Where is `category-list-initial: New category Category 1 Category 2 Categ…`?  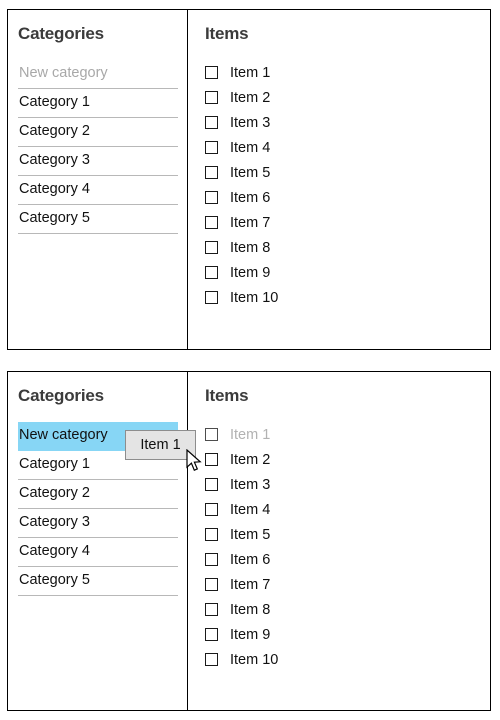 category-list-initial: New category Category 1 Category 2 Categ… is located at coordinates (98, 147).